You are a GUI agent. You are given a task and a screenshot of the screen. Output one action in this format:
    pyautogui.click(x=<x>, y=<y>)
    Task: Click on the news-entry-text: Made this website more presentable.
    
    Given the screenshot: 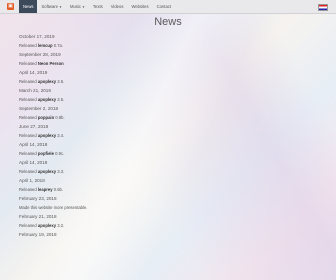 What is the action you would take?
    pyautogui.click(x=53, y=207)
    